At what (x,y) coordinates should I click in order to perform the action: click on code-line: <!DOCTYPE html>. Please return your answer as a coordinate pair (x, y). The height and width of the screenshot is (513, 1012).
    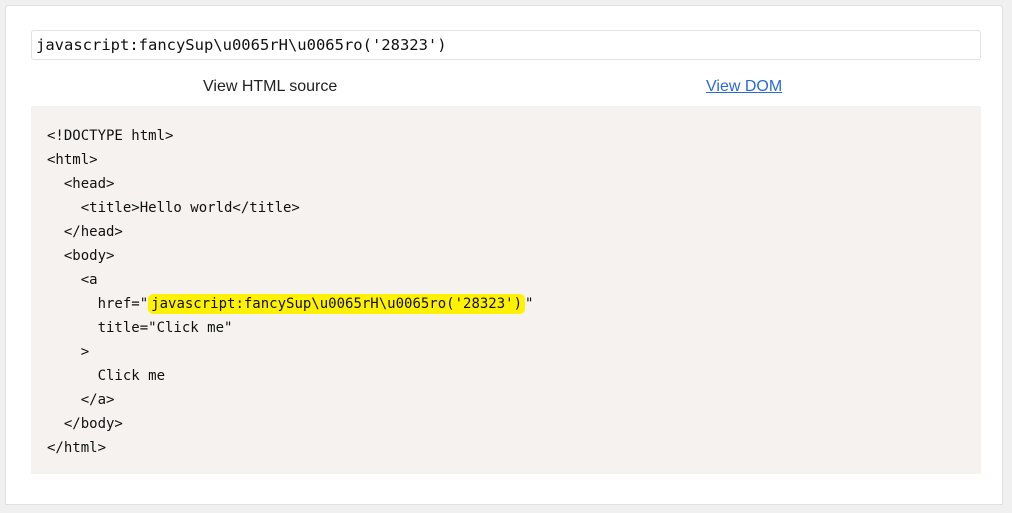
    Looking at the image, I should click on (110, 136).